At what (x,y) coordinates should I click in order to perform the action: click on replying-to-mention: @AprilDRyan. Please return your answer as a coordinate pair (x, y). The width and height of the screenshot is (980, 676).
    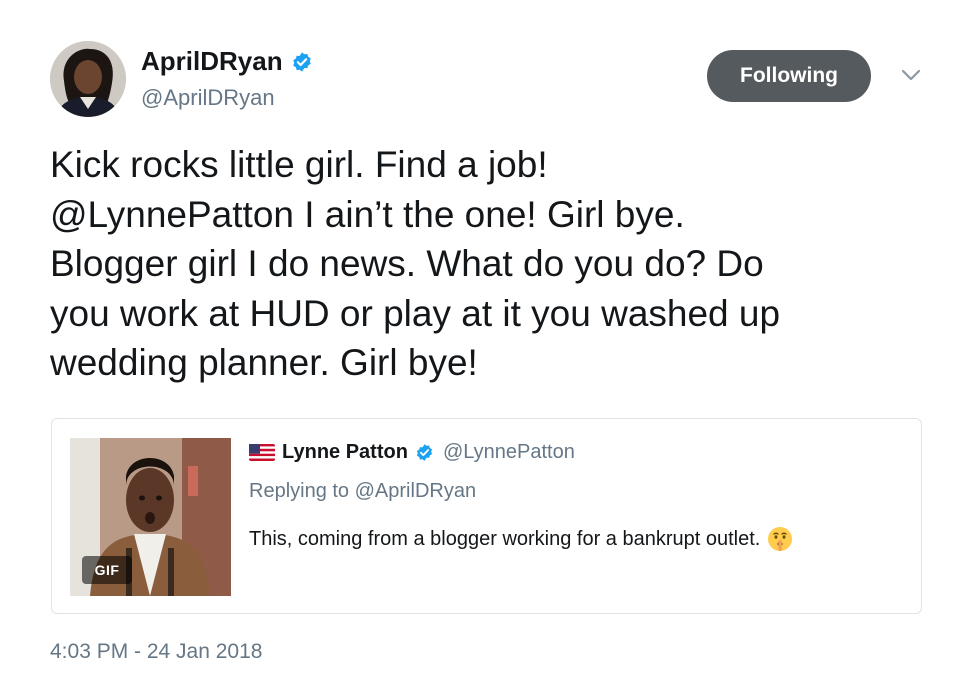
    Looking at the image, I should click on (415, 491).